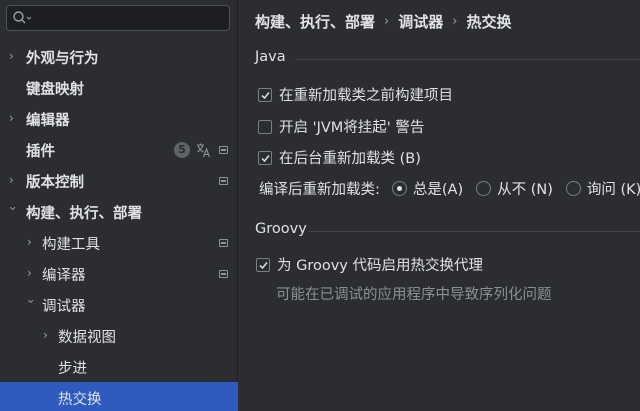  I want to click on reload-never-option: 从不 (N), so click(514, 188).